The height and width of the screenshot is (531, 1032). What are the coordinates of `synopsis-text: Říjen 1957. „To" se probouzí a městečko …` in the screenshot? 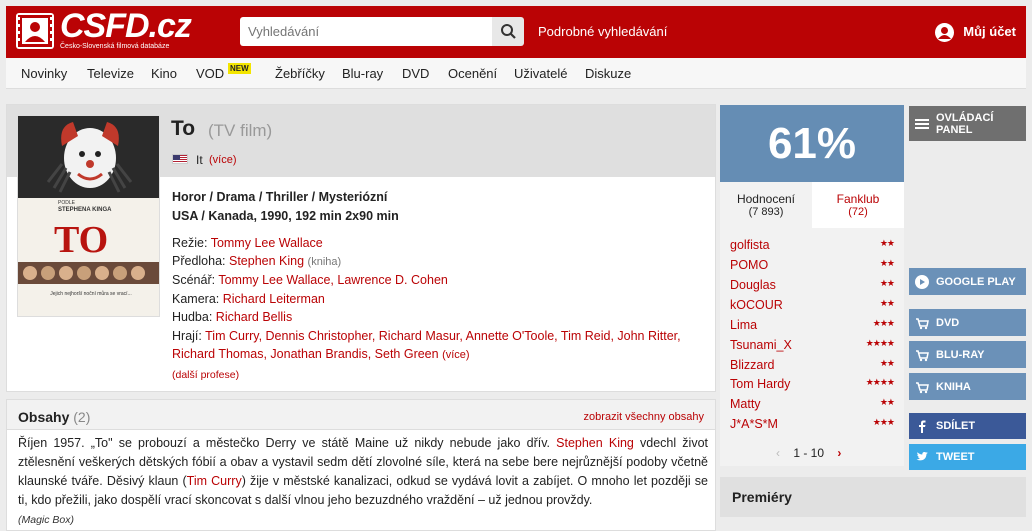 It's located at (363, 472).